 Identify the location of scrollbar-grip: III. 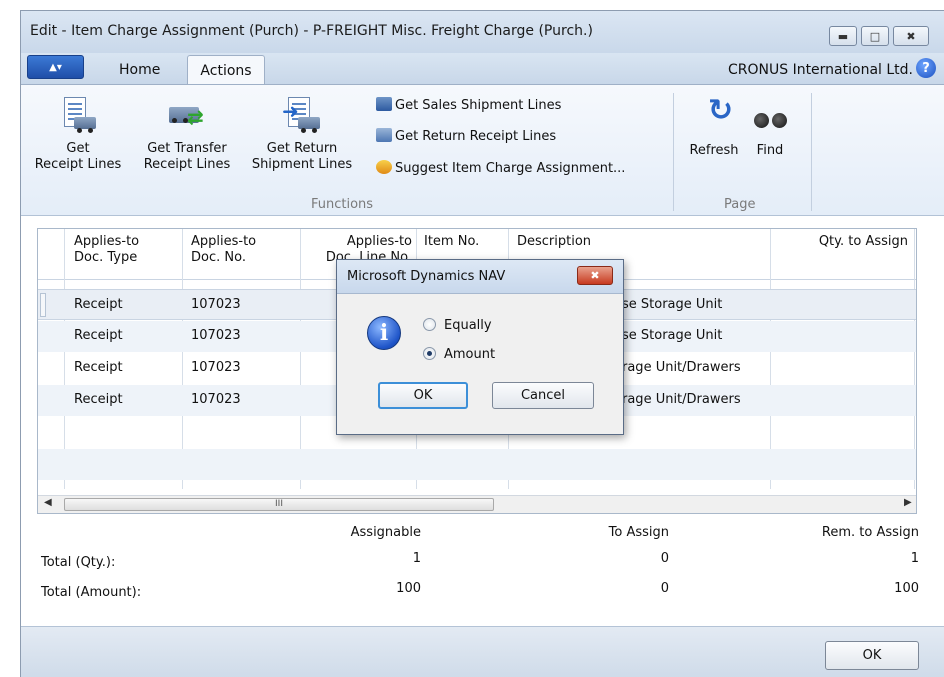
(279, 504).